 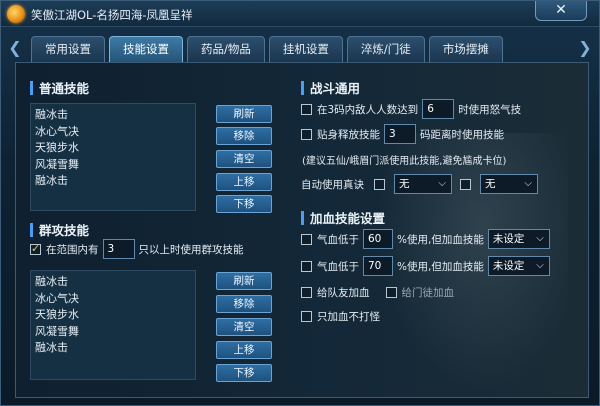 I want to click on group-skill-range-option: 在范围内有 3 只以上时使用群攻技能, so click(x=137, y=249).